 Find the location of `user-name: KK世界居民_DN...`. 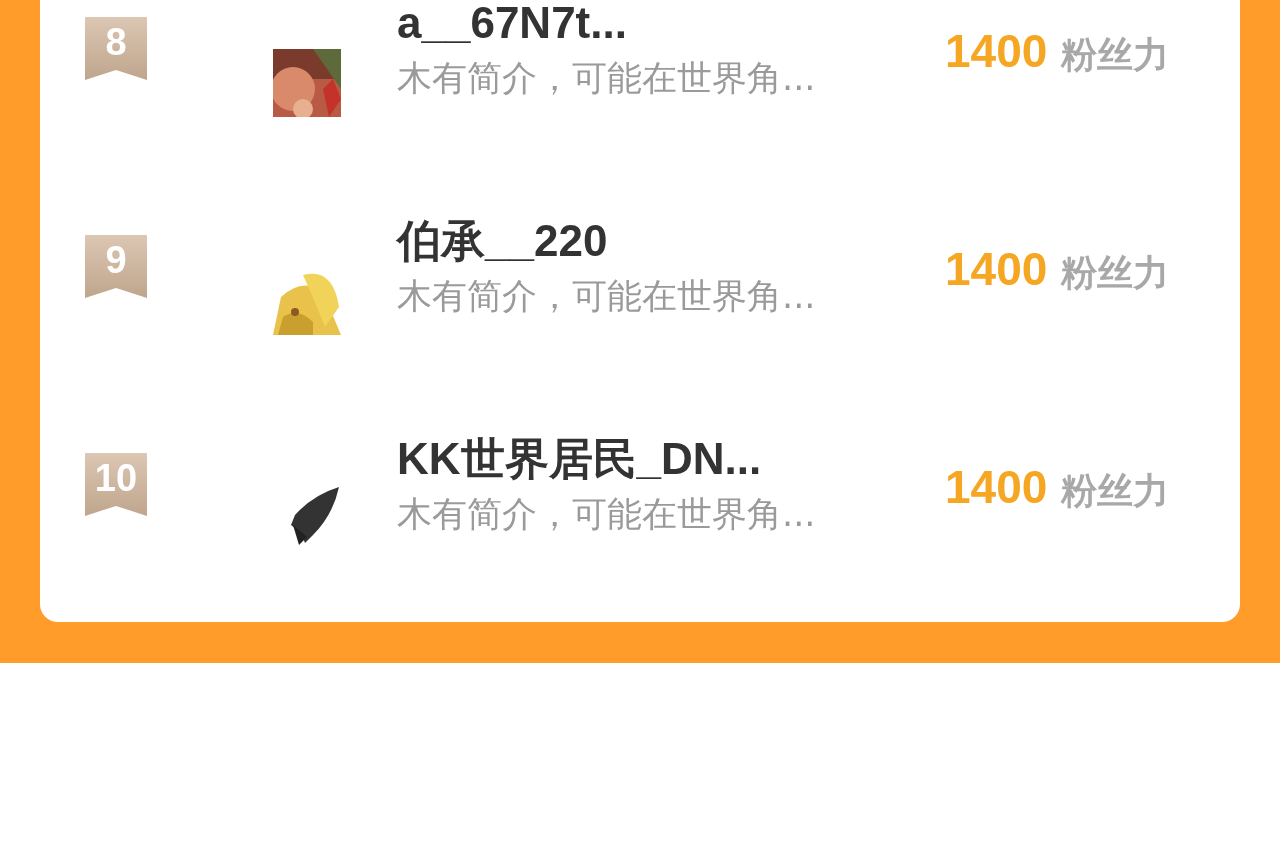

user-name: KK世界居民_DN... is located at coordinates (580, 459).